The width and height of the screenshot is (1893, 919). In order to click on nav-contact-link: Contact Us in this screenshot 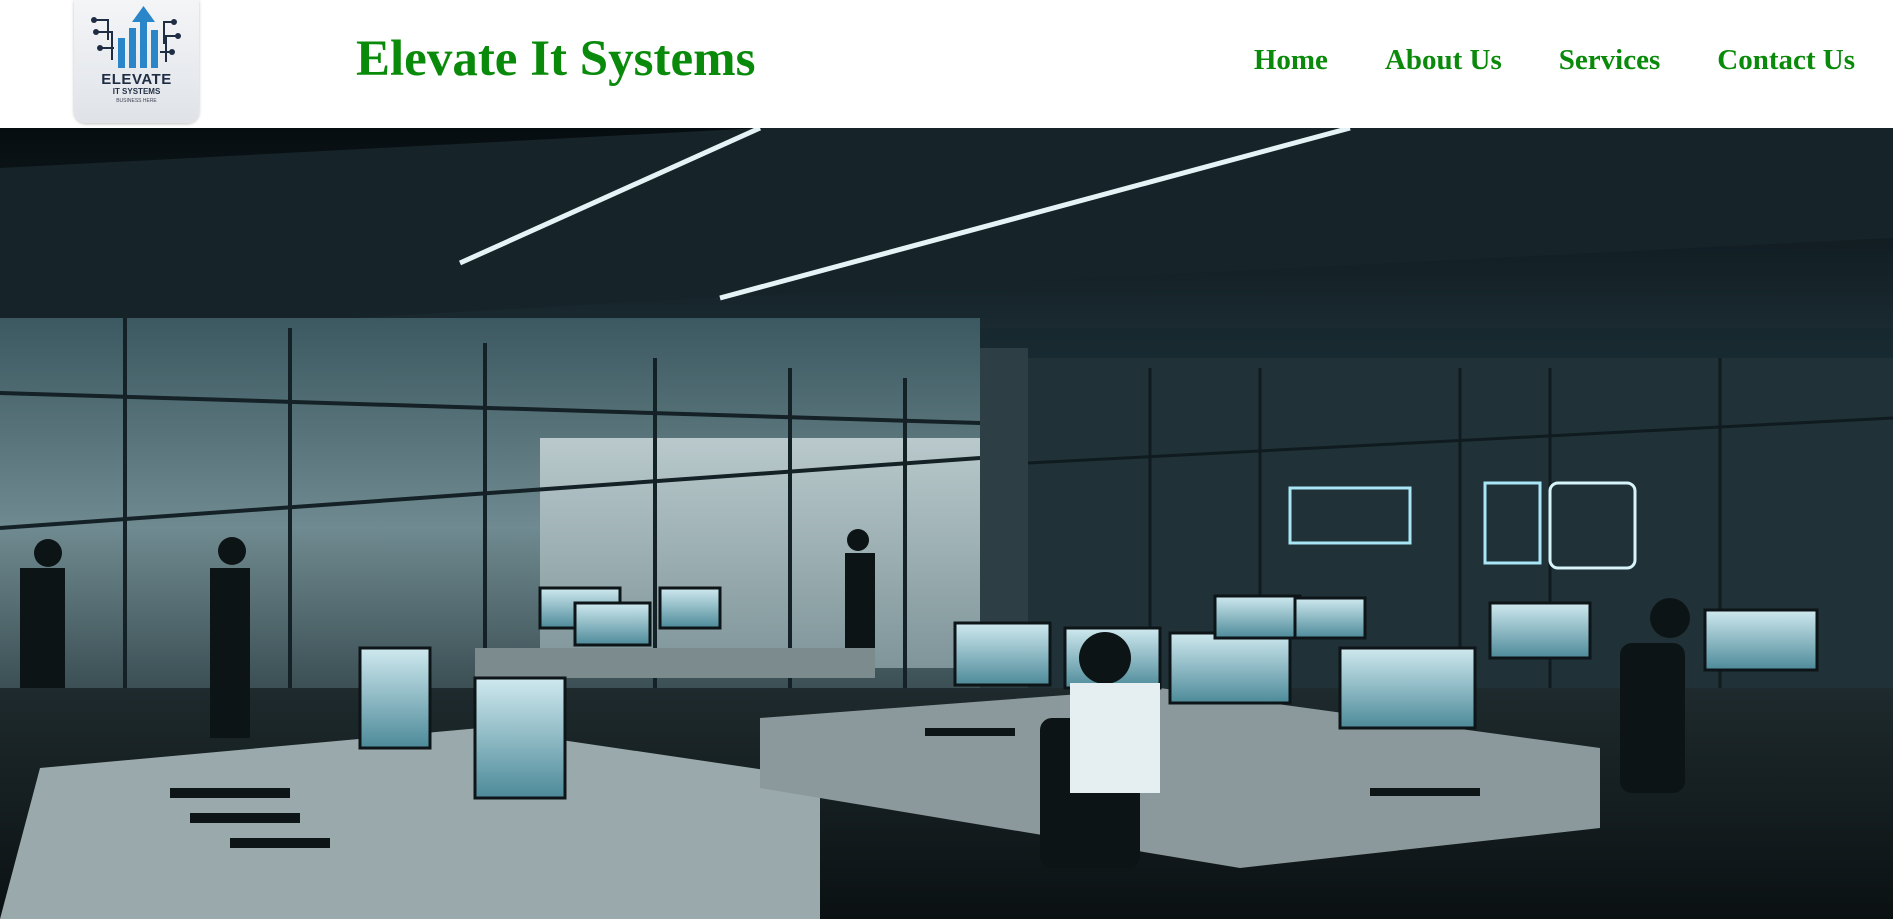, I will do `click(1786, 60)`.